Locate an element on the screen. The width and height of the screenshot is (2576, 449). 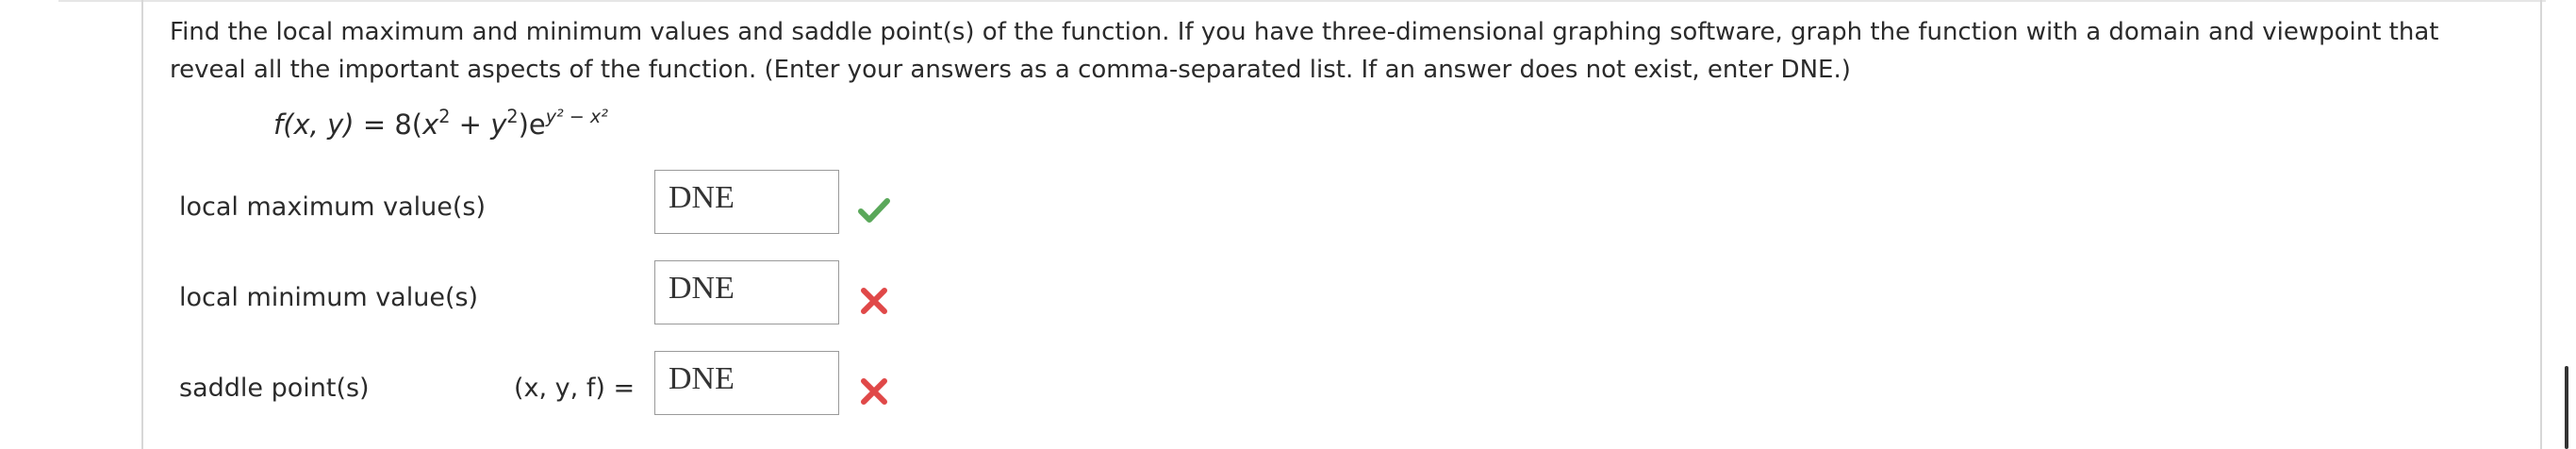
saddle-point-input: DNE is located at coordinates (746, 383).